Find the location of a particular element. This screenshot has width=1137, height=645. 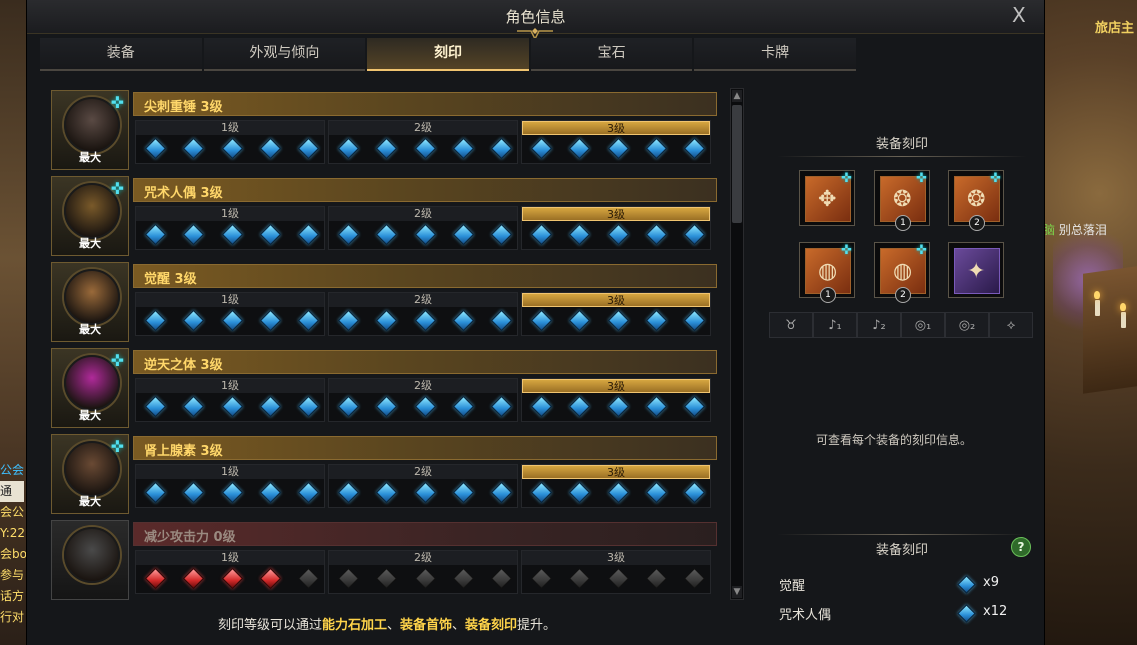

engraving-name: 尖刺重锤 3级 is located at coordinates (183, 107).